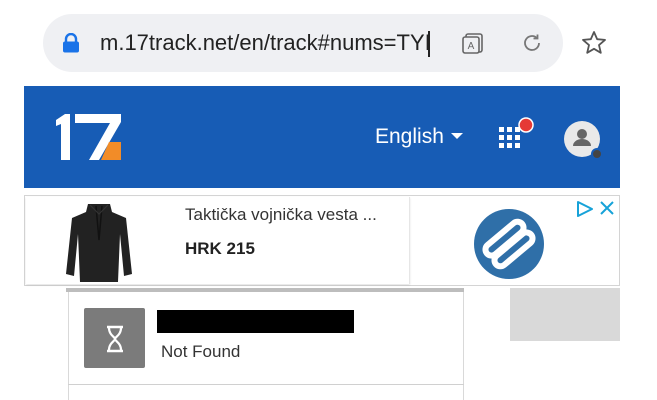  I want to click on close-ad-icon, so click(607, 208).